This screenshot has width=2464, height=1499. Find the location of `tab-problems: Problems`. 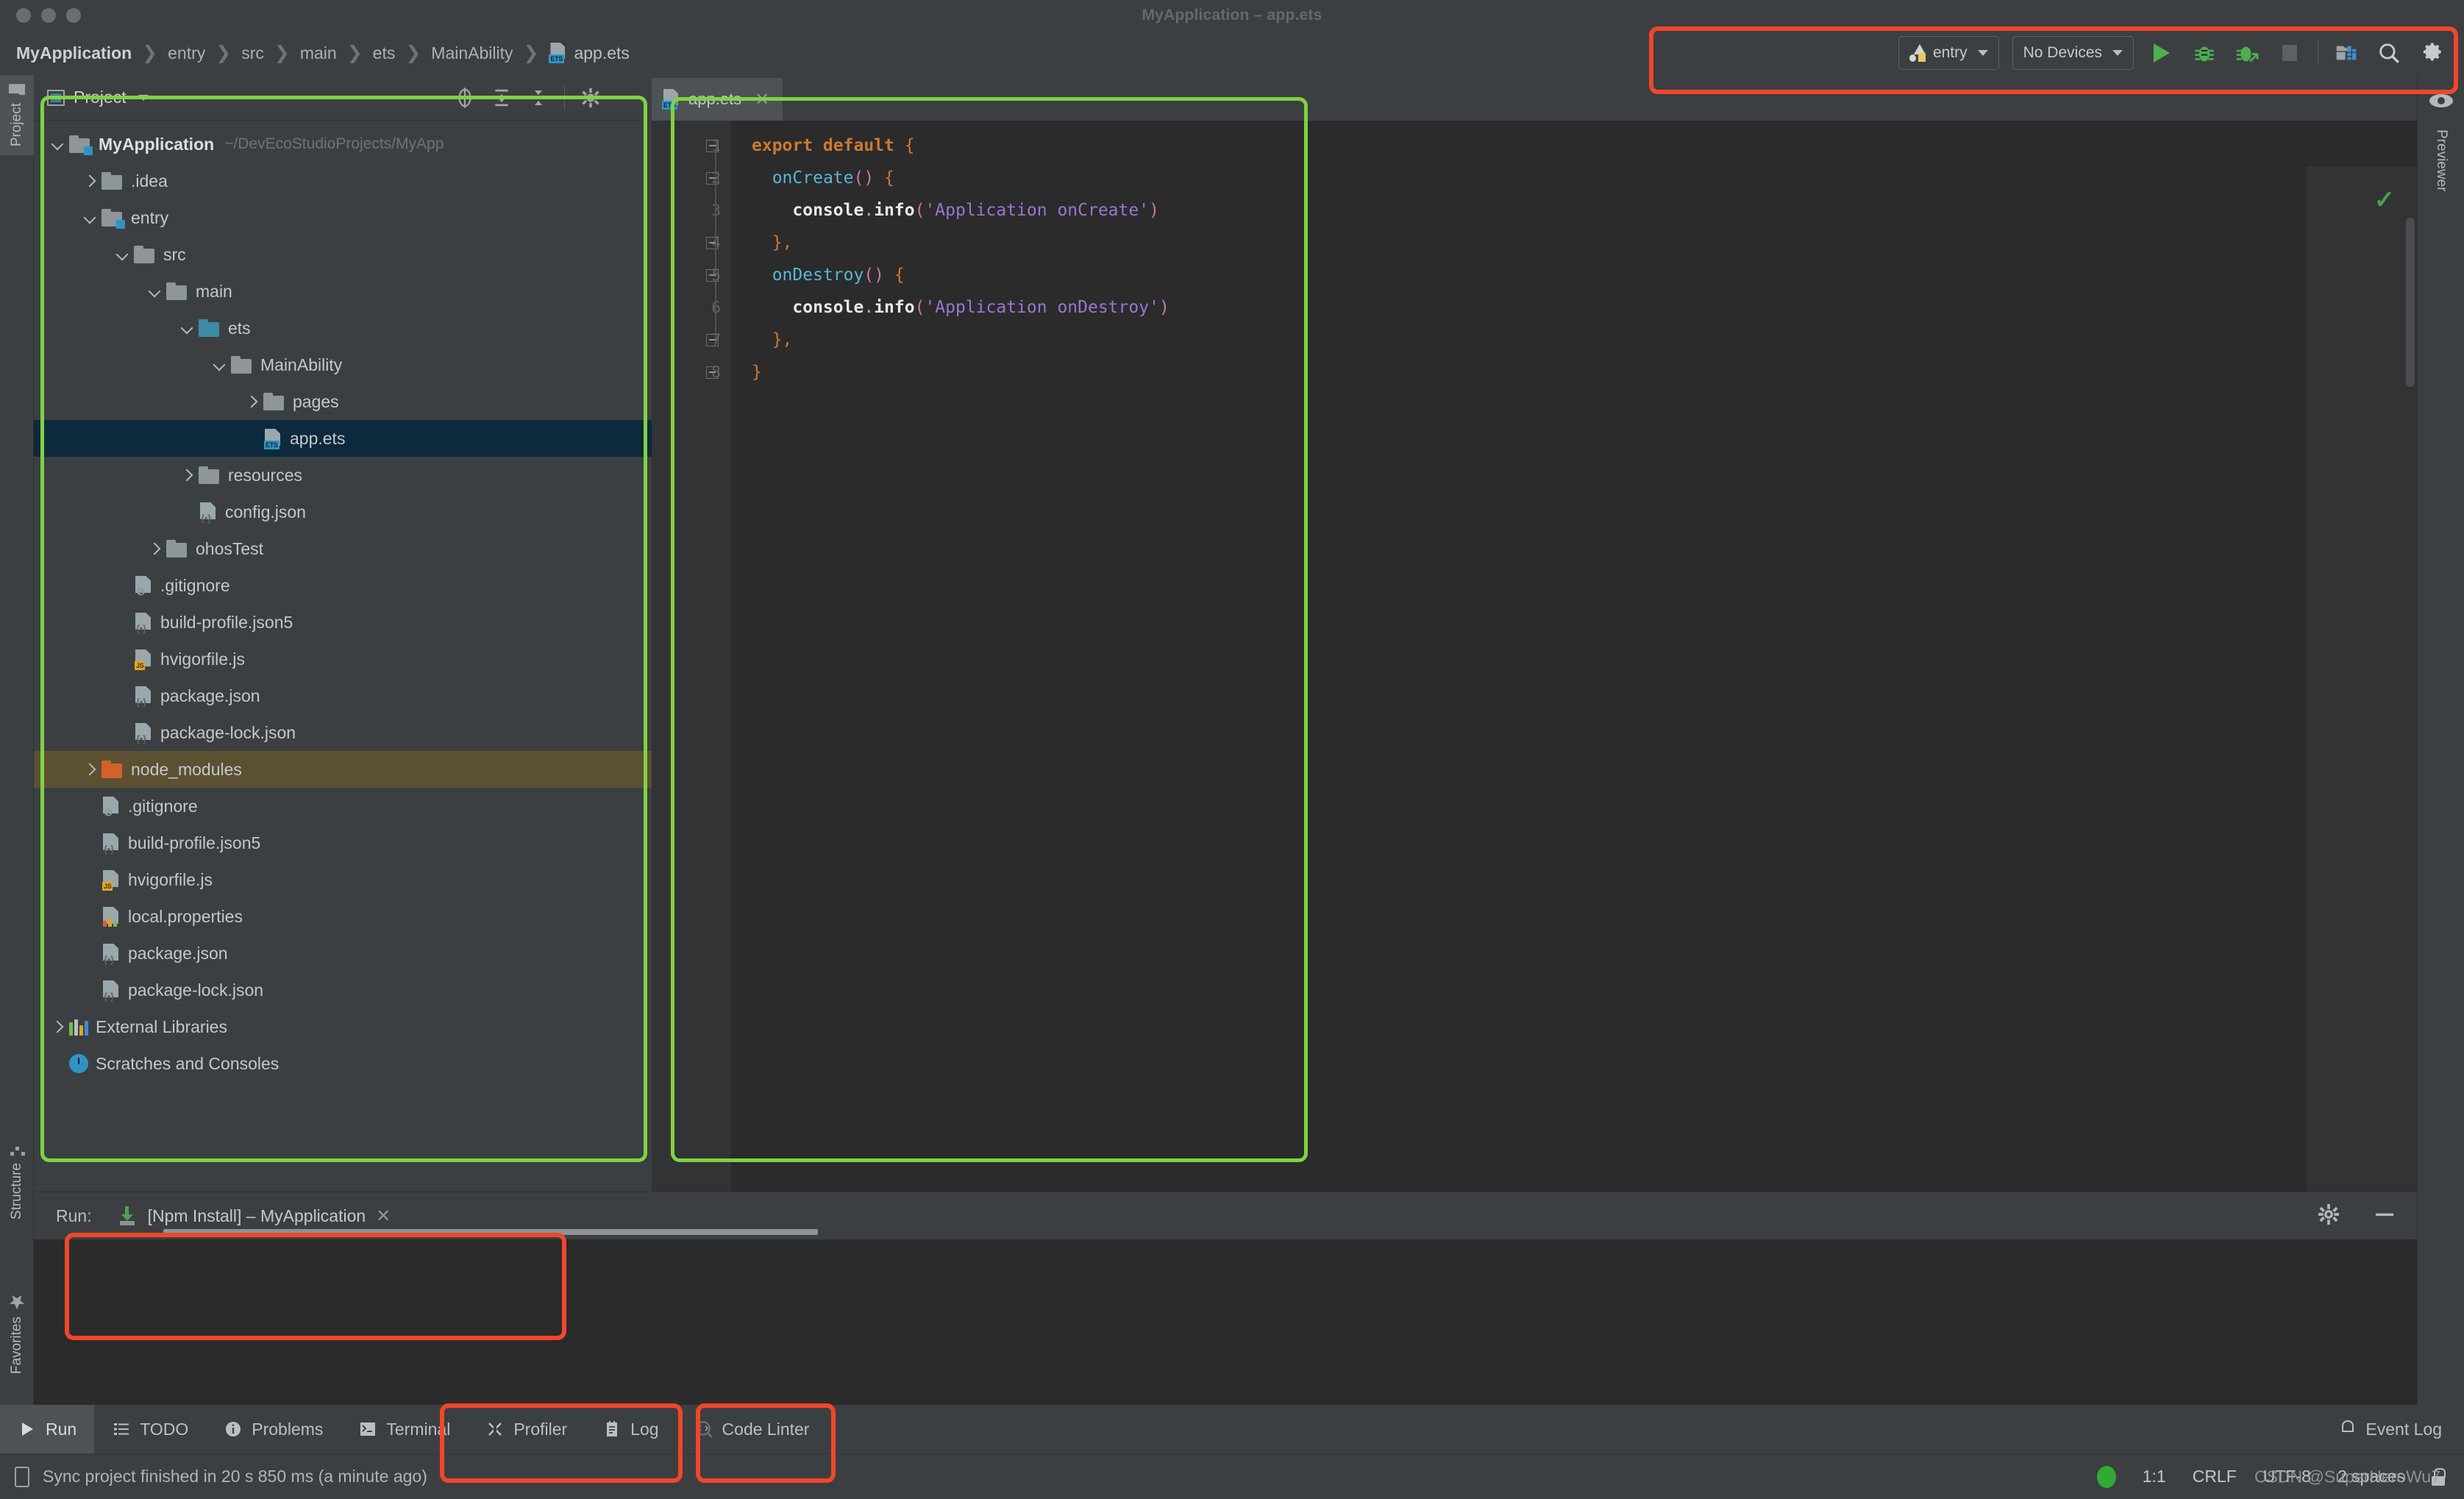

tab-problems: Problems is located at coordinates (273, 1429).